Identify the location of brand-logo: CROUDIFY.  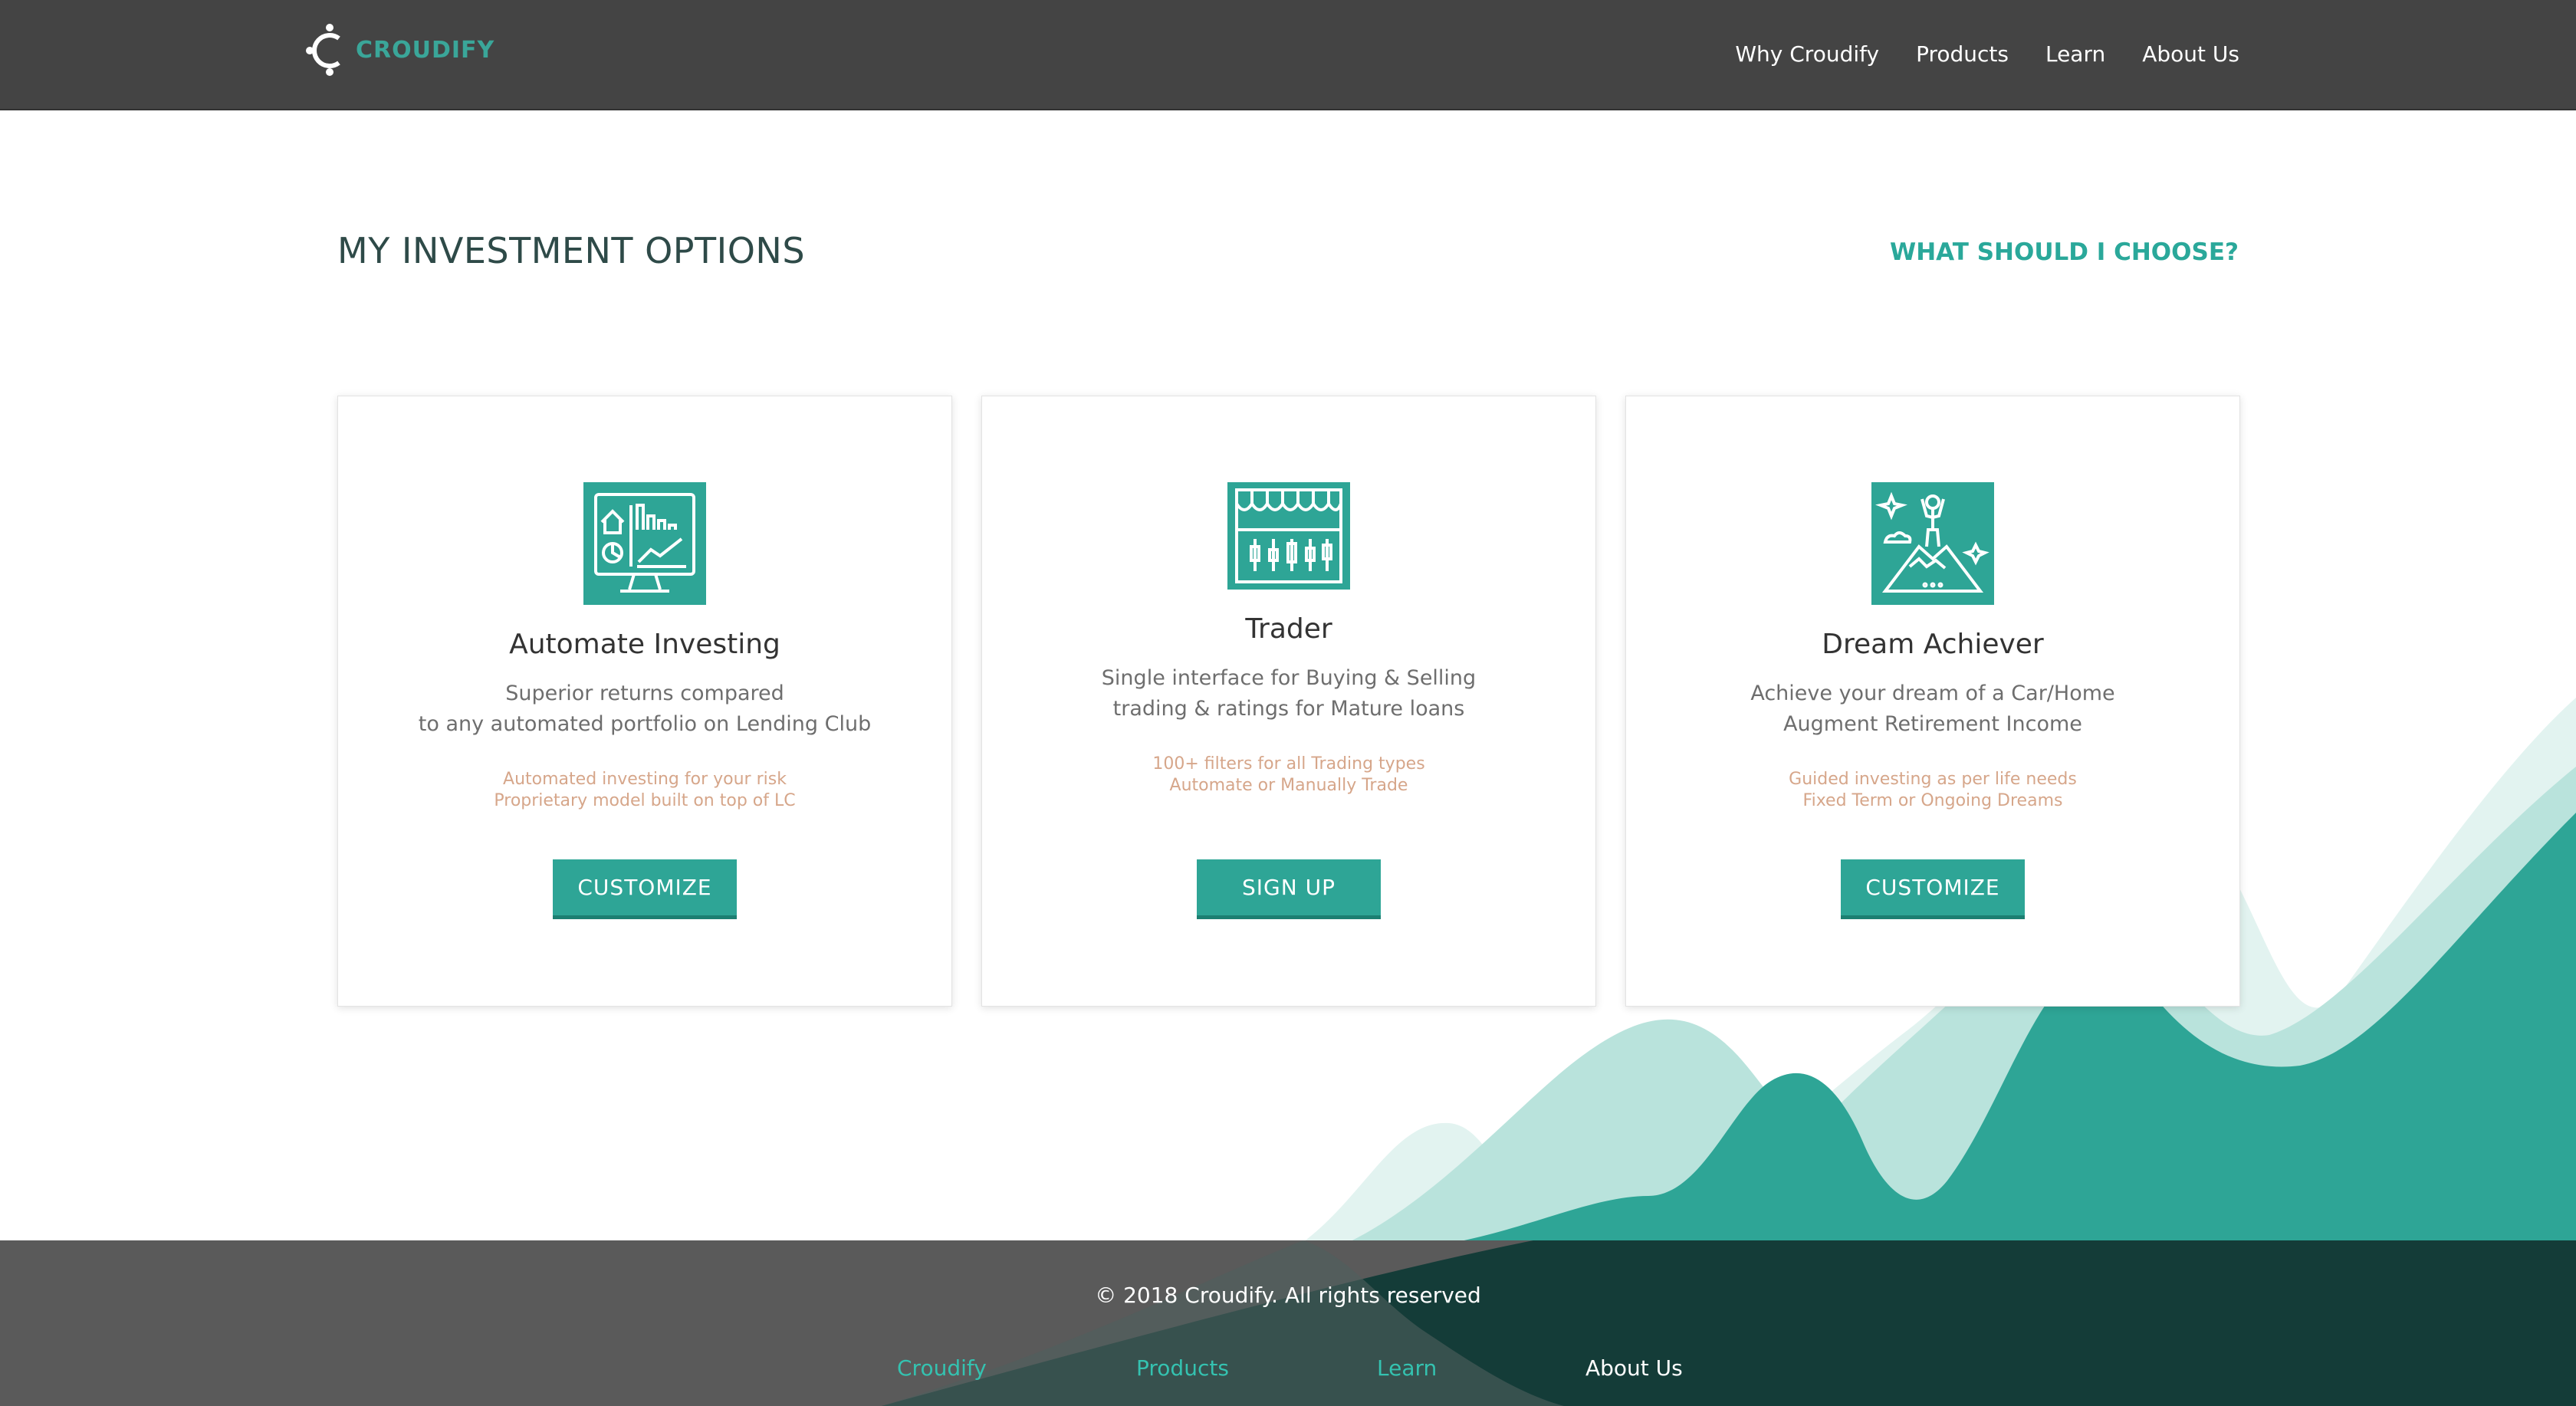
(400, 50).